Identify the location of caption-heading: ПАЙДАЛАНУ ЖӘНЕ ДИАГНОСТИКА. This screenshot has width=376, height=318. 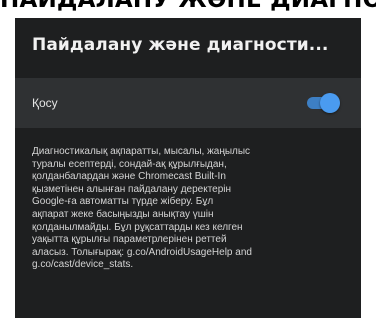
(188, 6).